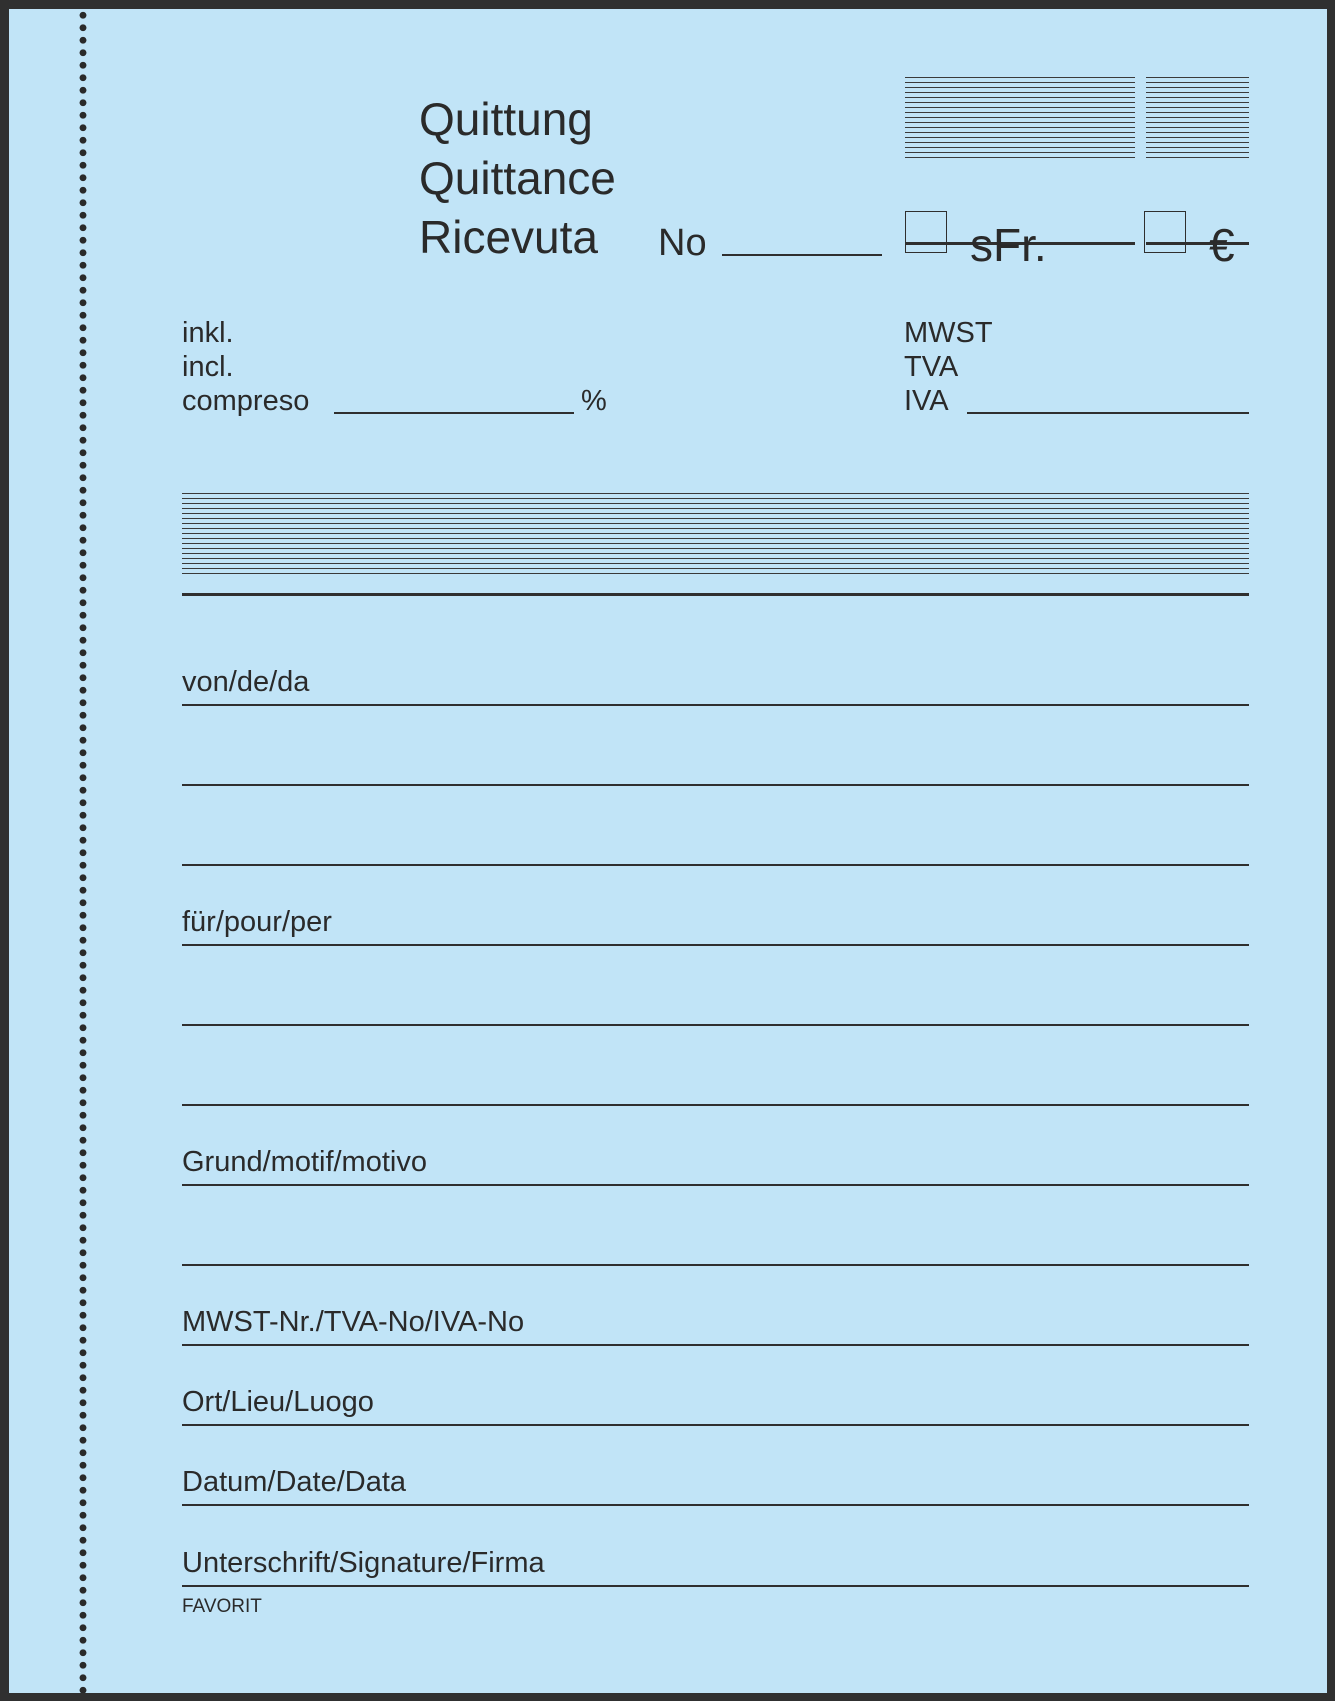 Image resolution: width=1335 pixels, height=1701 pixels. I want to click on amount-in-words-field, so click(715, 544).